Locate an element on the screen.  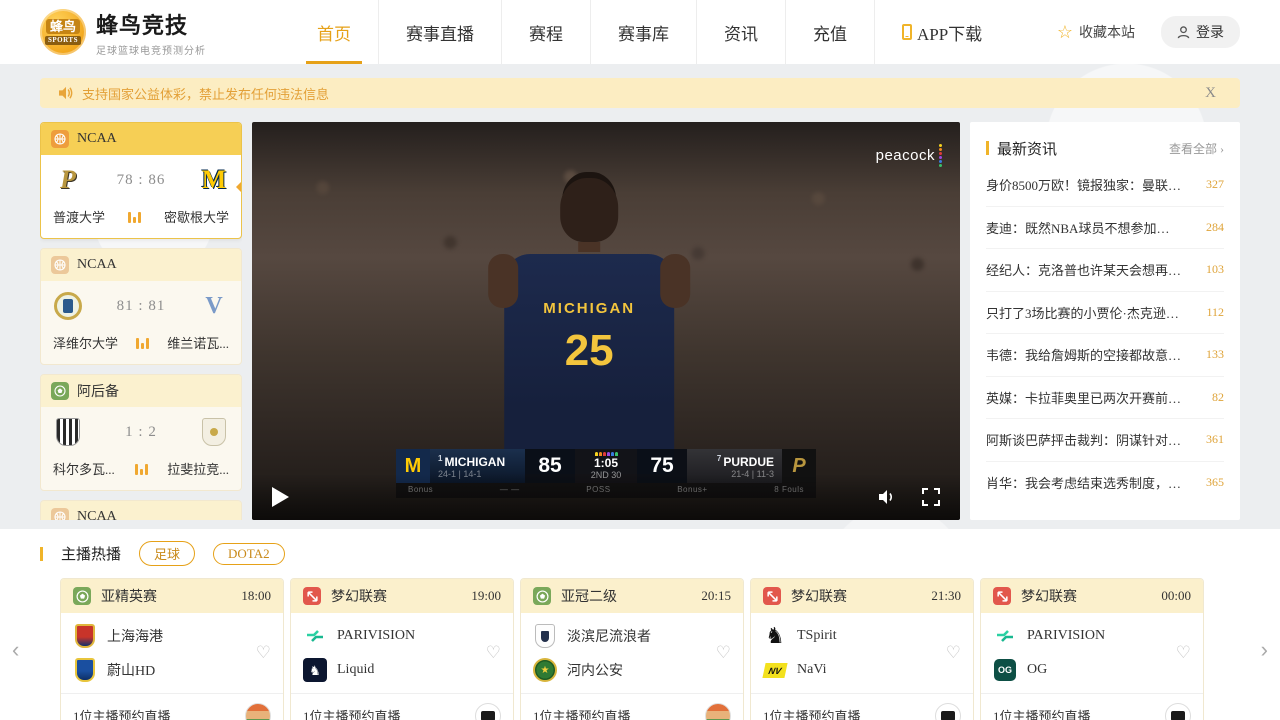
news-item-count: 133 is located at coordinates (1215, 354).